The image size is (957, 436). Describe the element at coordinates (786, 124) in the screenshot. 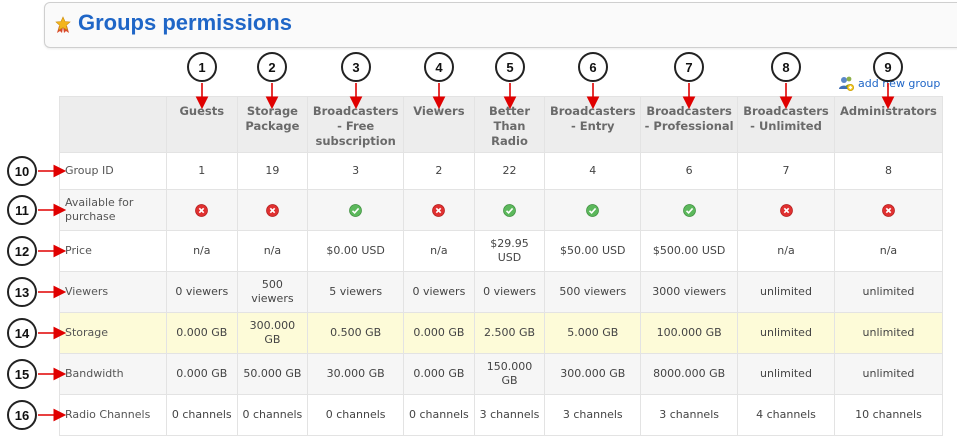

I see `column-header: Broadcasters - Unlimited` at that location.